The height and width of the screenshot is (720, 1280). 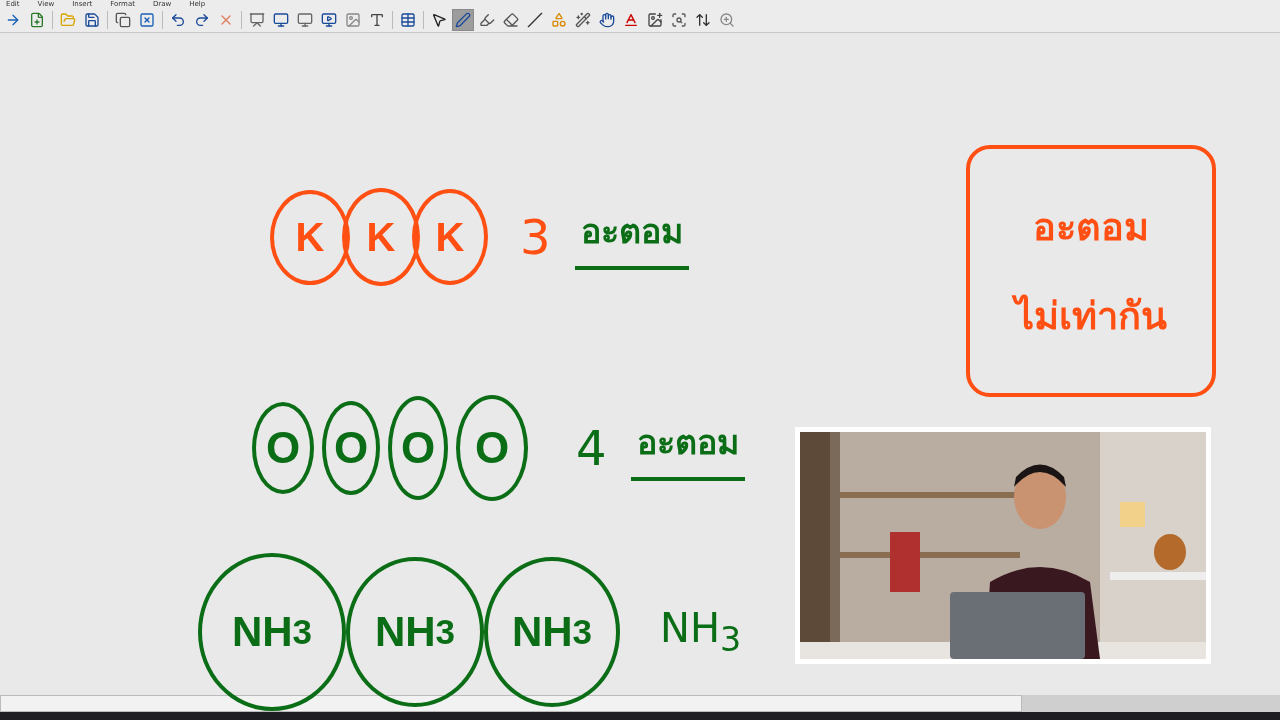 I want to click on arrow-right-icon, so click(x=13, y=20).